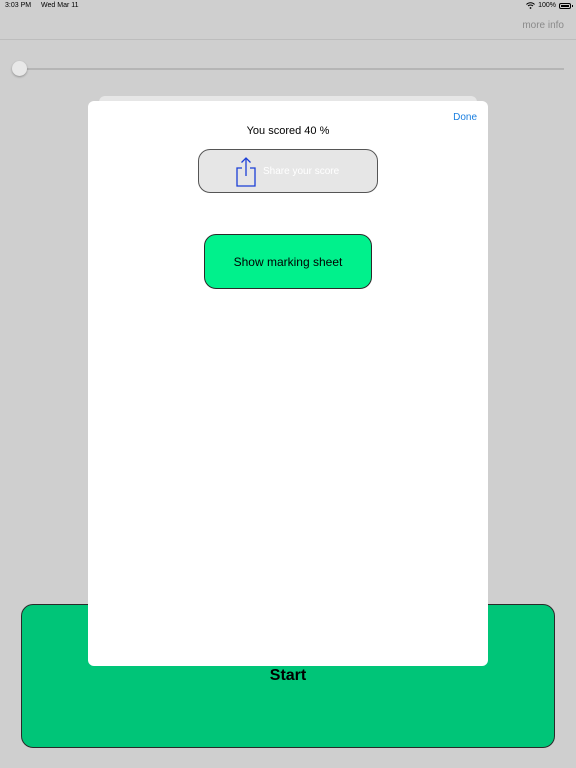  I want to click on show-marking-sheet-label: Show marking sheet, so click(288, 262).